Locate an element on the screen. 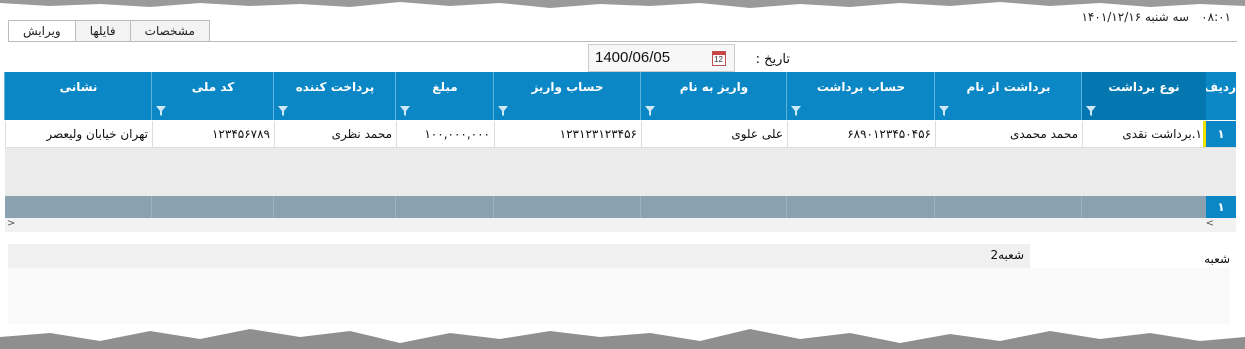  column-header-amount: مبلغ is located at coordinates (444, 96).